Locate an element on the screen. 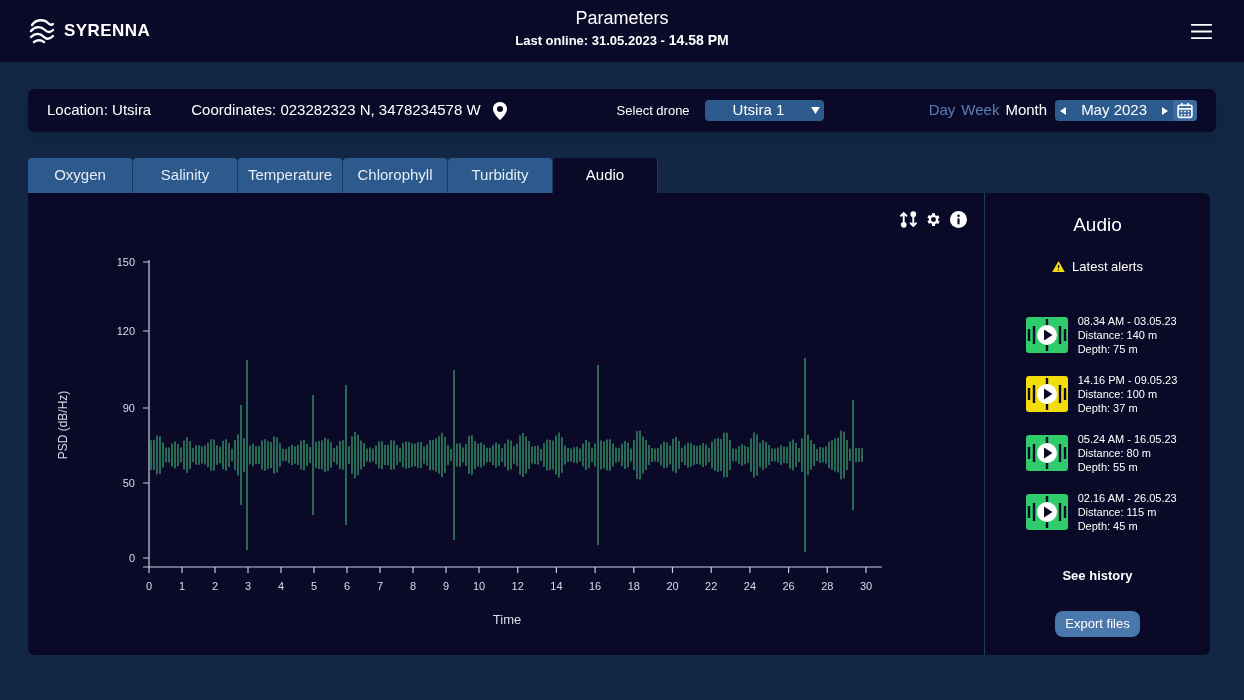  alert-depth: Depth: 55 m is located at coordinates (1108, 467).